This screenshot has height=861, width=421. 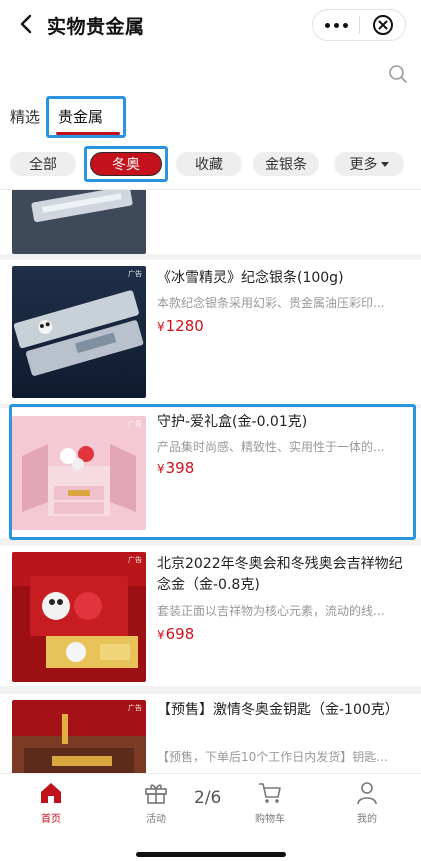 I want to click on search-icon, so click(x=398, y=74).